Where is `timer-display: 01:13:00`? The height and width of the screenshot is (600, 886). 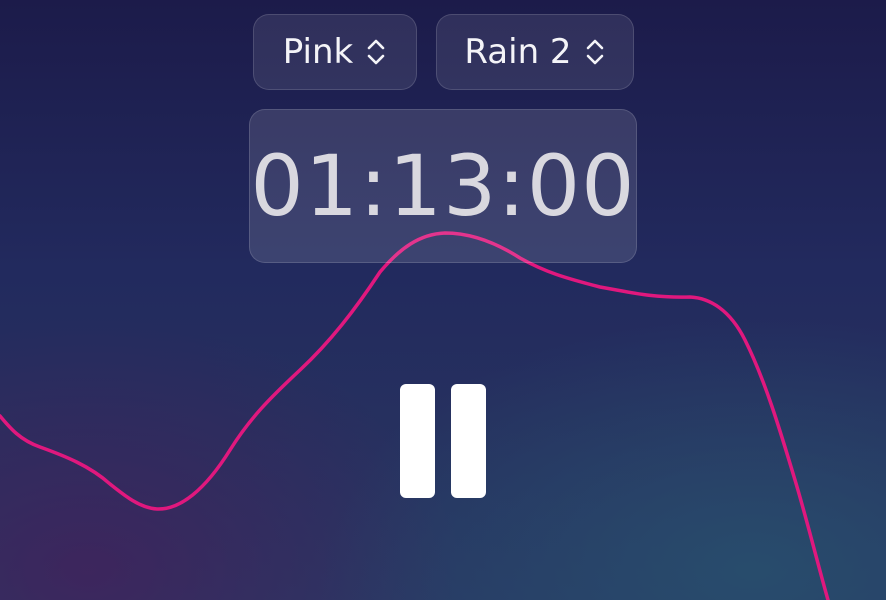
timer-display: 01:13:00 is located at coordinates (443, 186).